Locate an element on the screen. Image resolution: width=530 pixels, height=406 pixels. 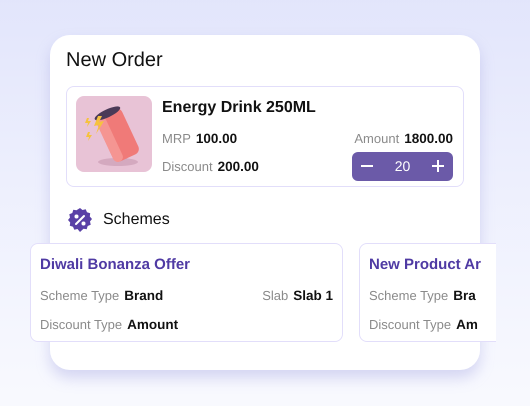
field-value: Slab 1 is located at coordinates (313, 295).